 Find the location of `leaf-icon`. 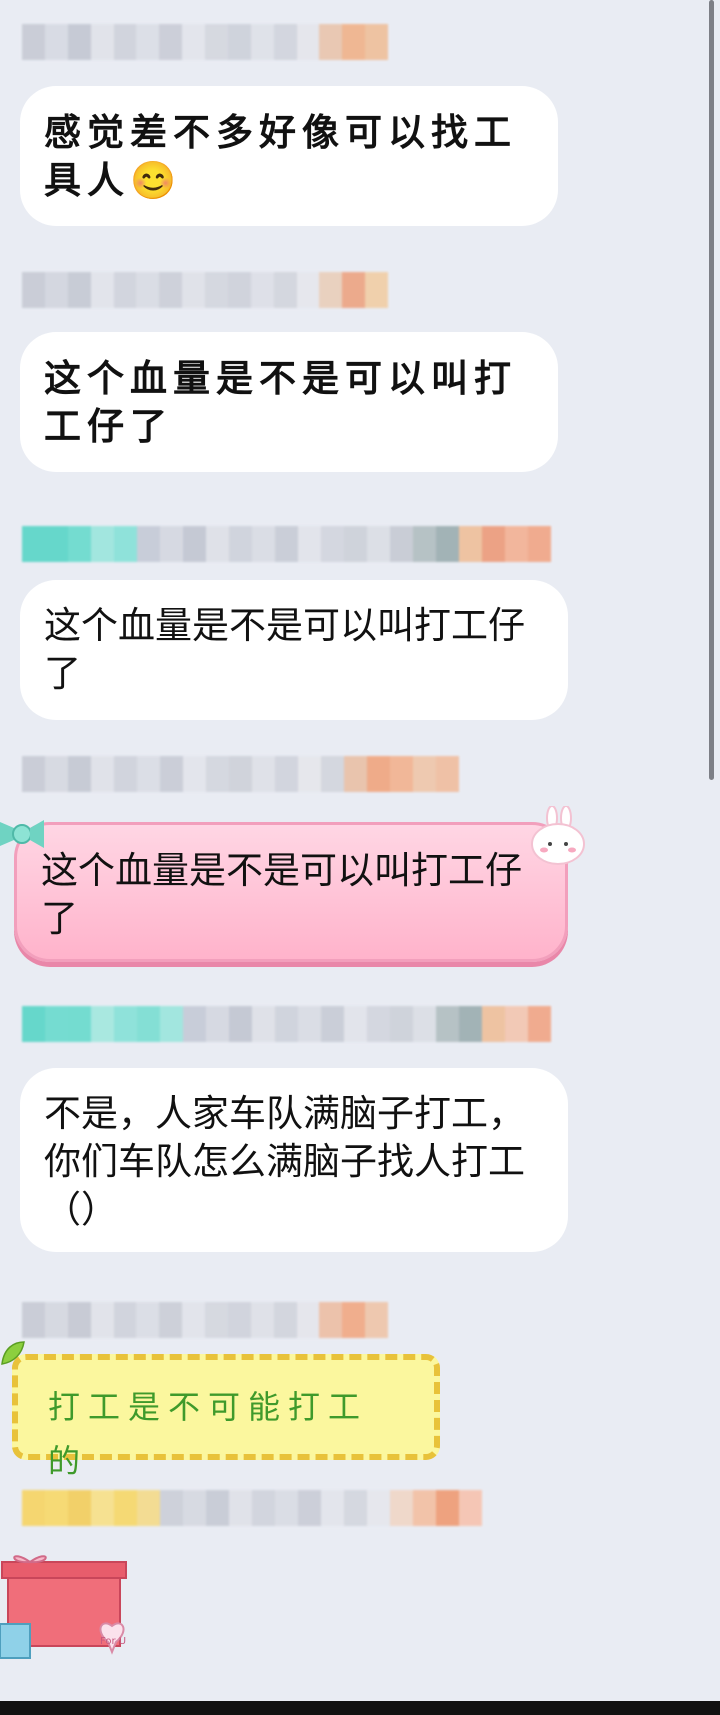

leaf-icon is located at coordinates (13, 1353).